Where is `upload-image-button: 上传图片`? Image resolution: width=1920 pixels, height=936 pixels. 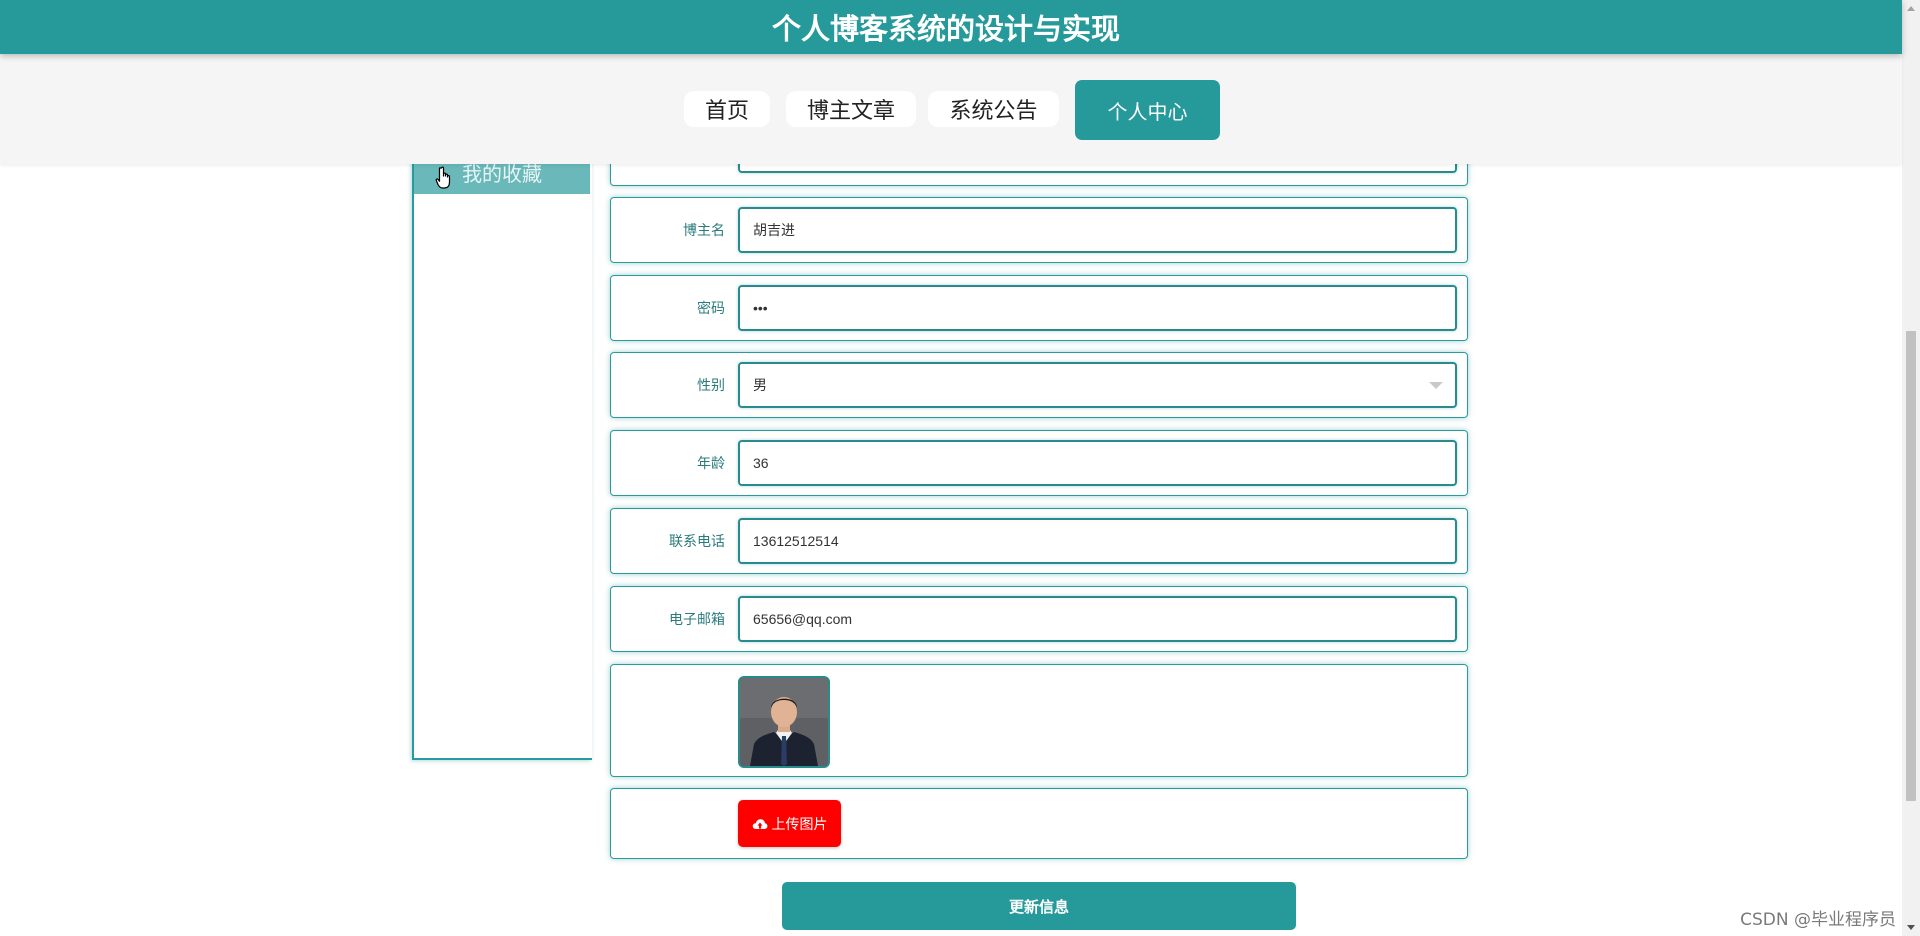 upload-image-button: 上传图片 is located at coordinates (789, 823).